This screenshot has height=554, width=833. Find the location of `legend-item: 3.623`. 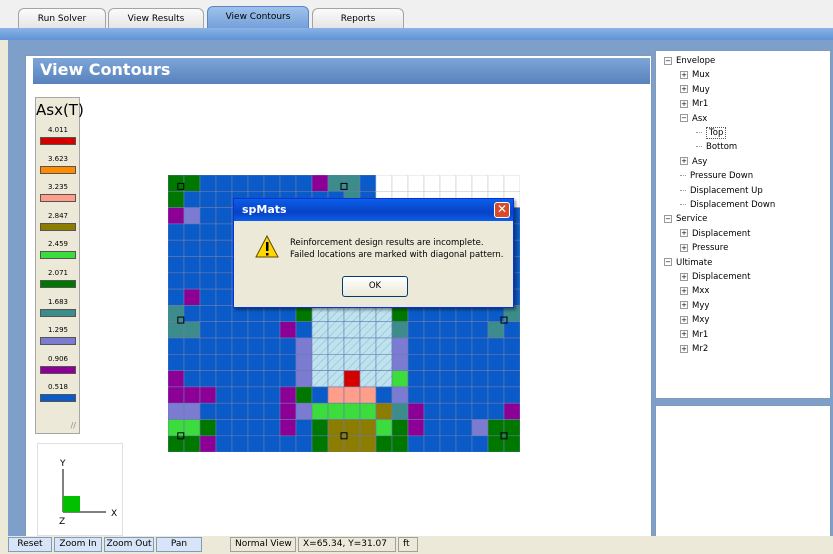

legend-item: 3.623 is located at coordinates (58, 164).